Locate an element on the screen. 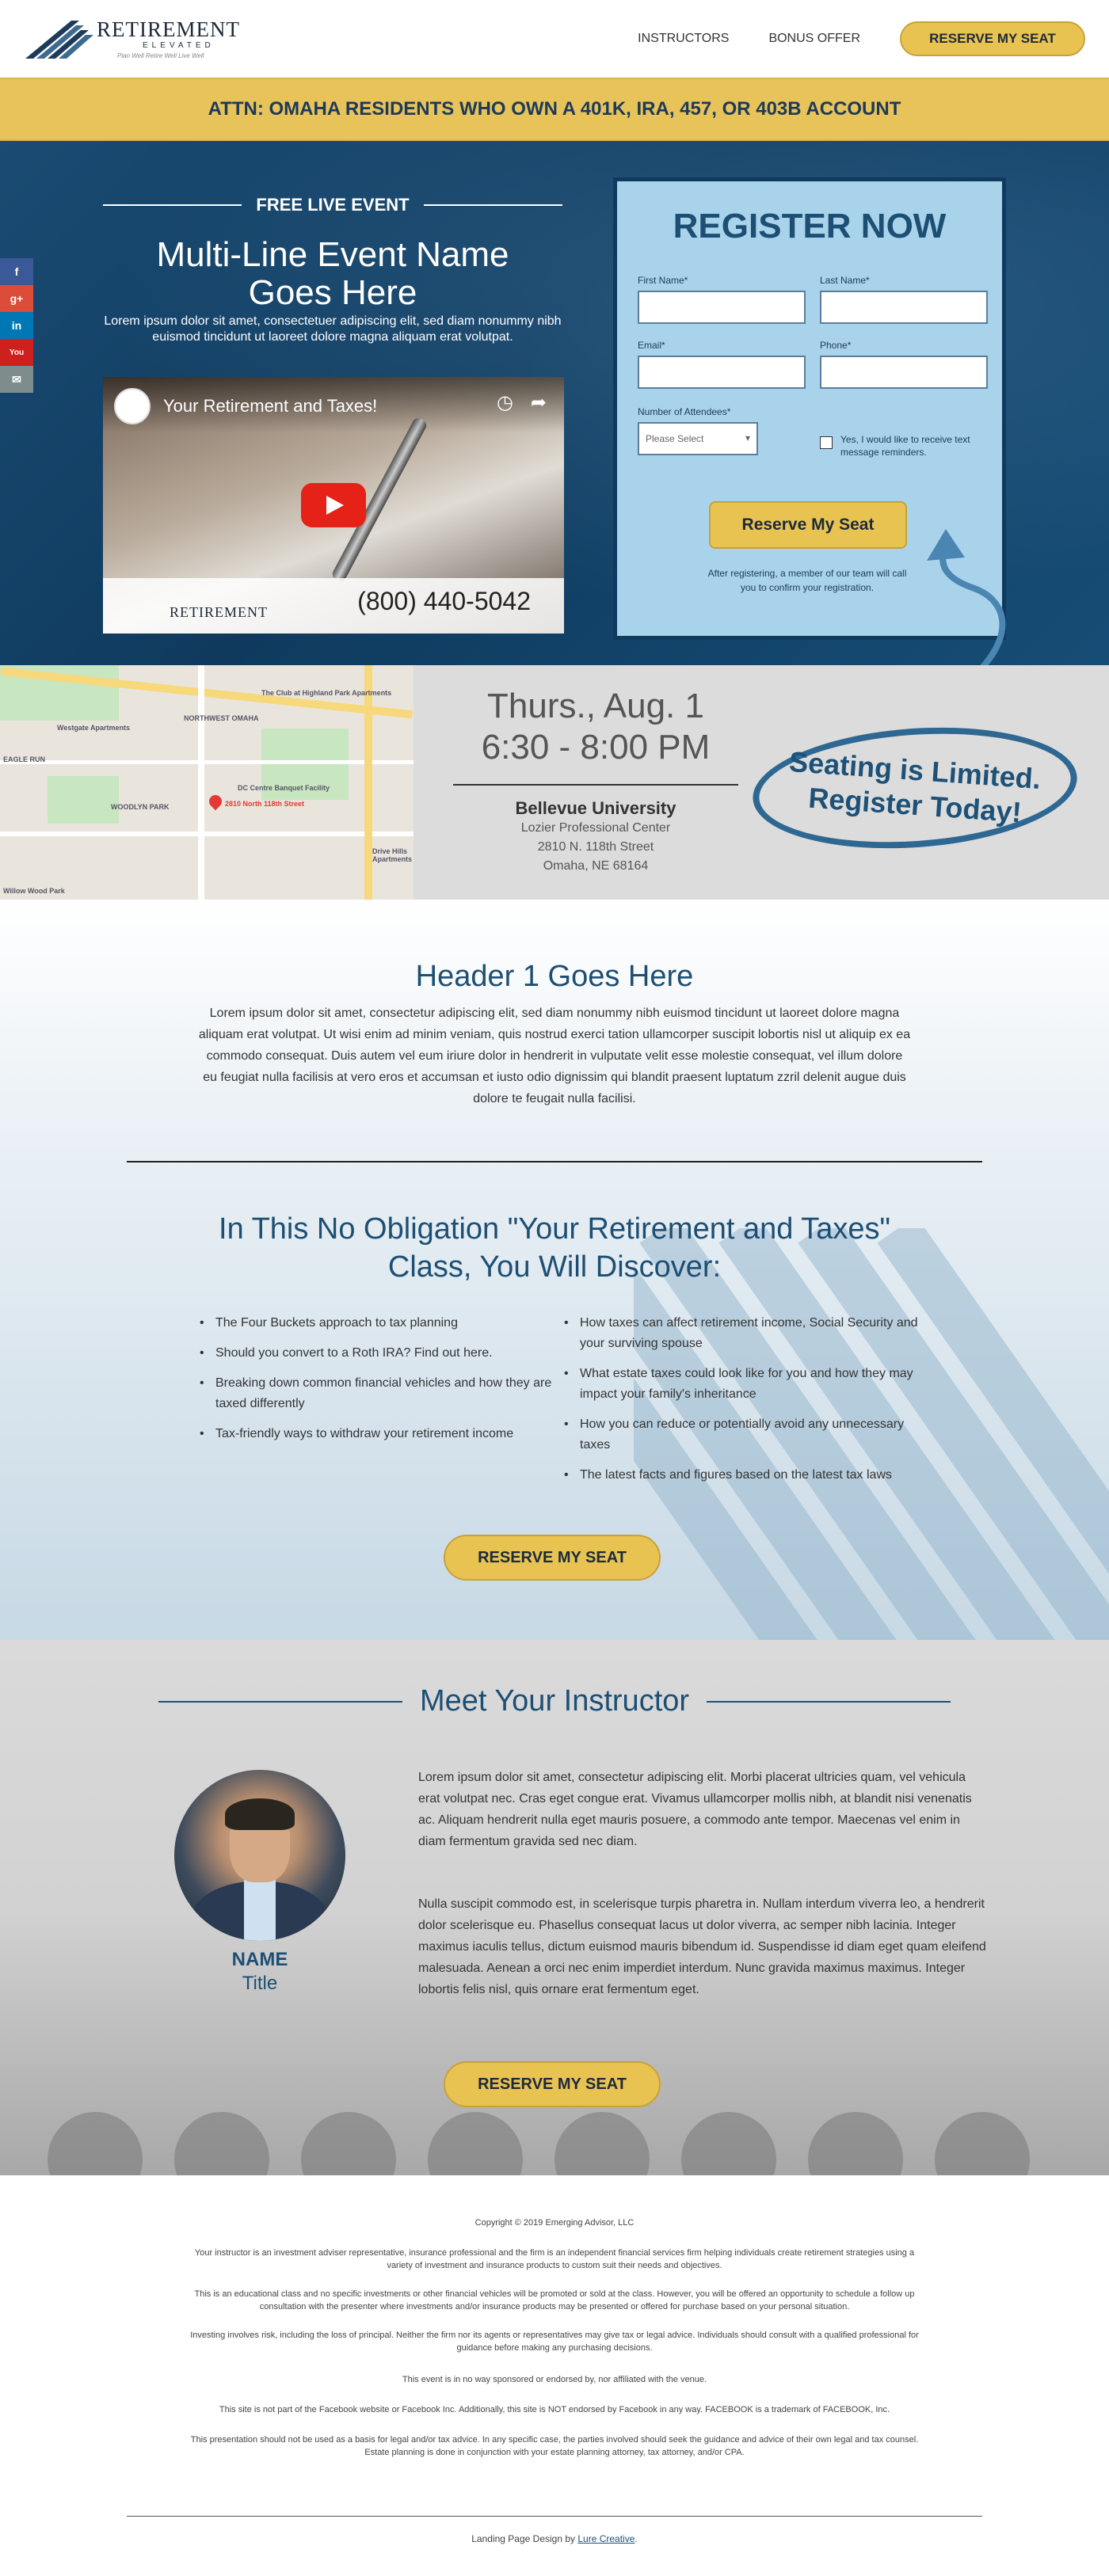  main-nav: INSTRUCTORS BONUS OFFER RESERVE MY SEAT is located at coordinates (861, 38).